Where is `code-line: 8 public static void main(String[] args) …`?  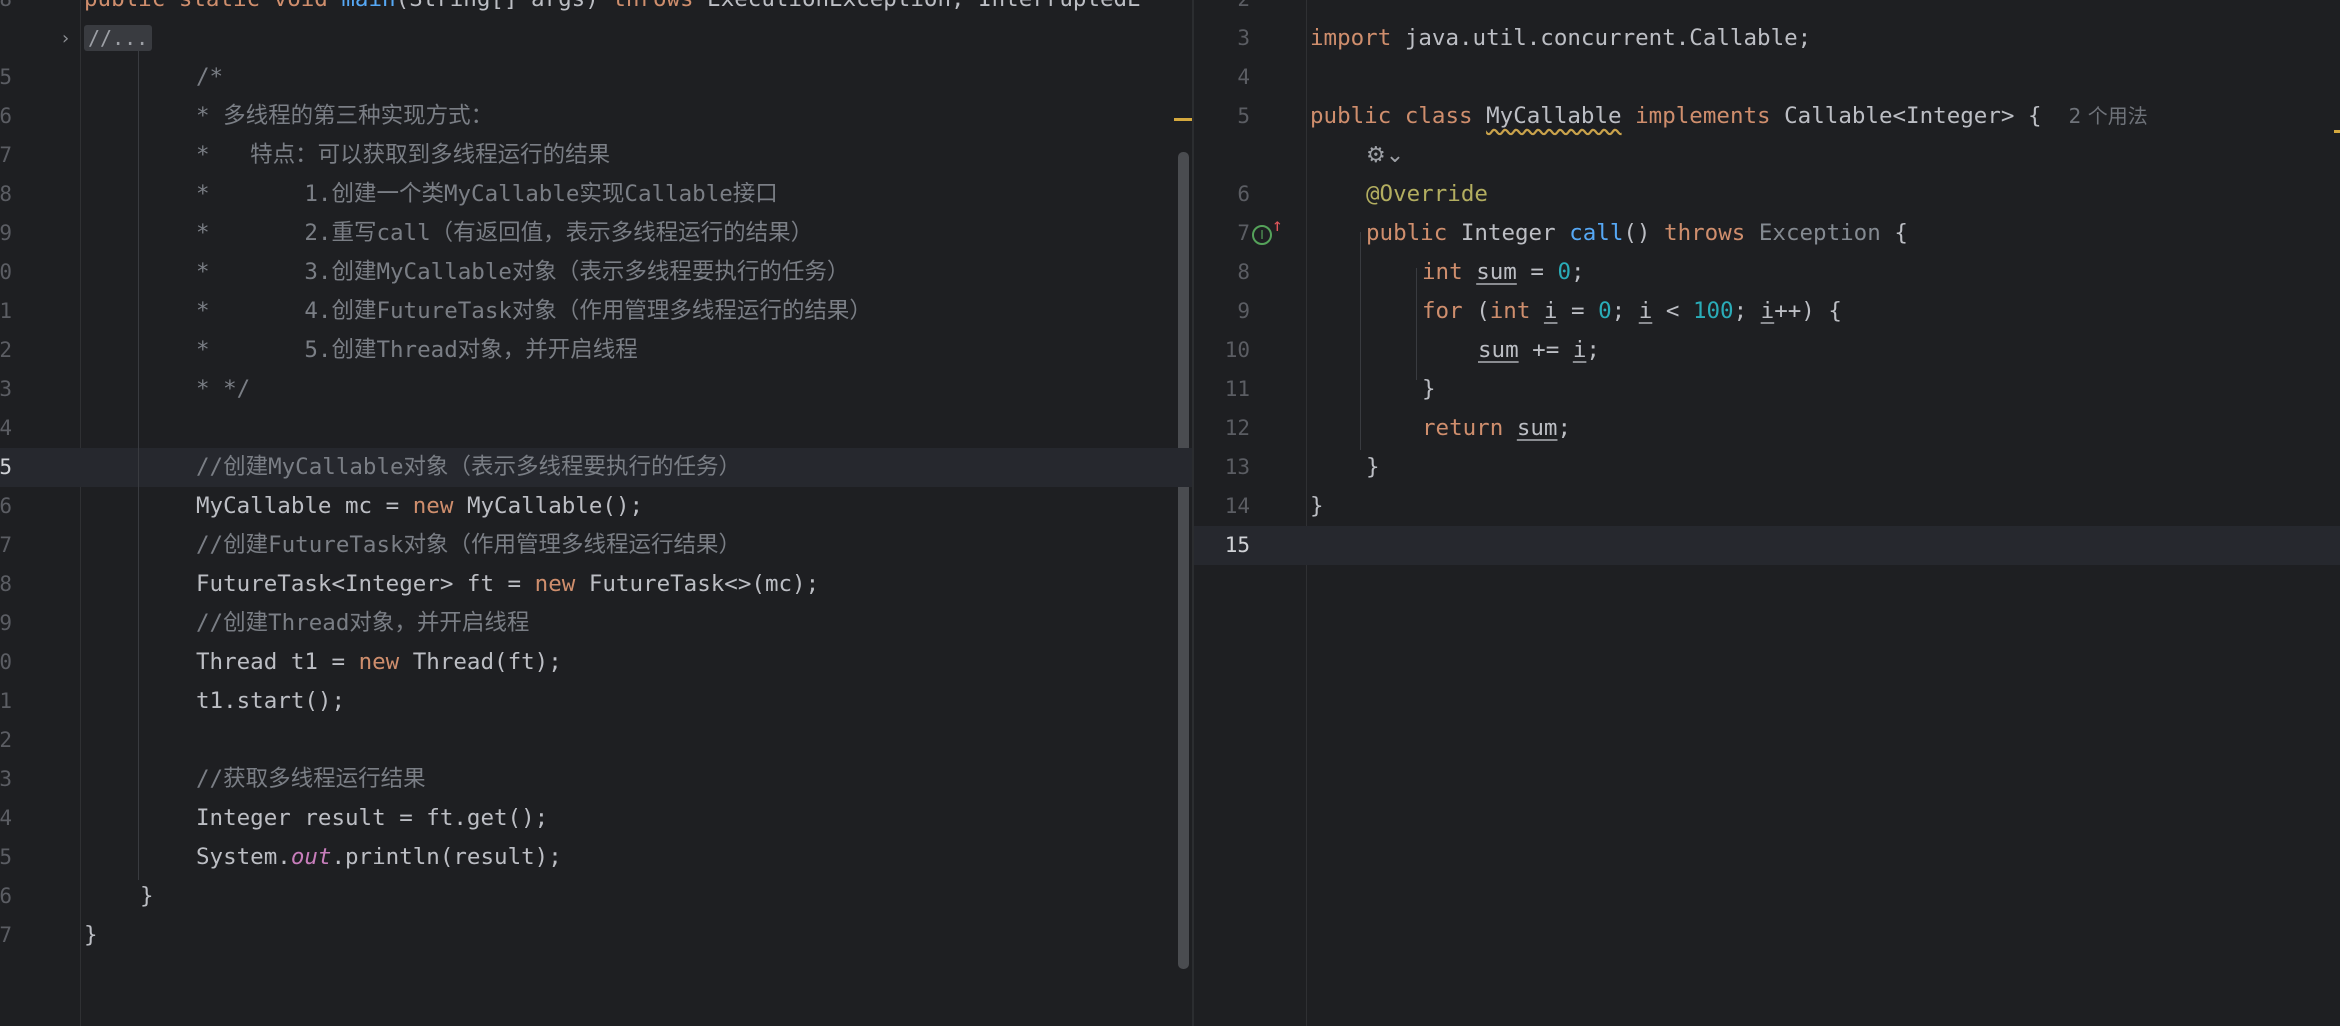
code-line: 8 public static void main(String[] args) … is located at coordinates (596, 9).